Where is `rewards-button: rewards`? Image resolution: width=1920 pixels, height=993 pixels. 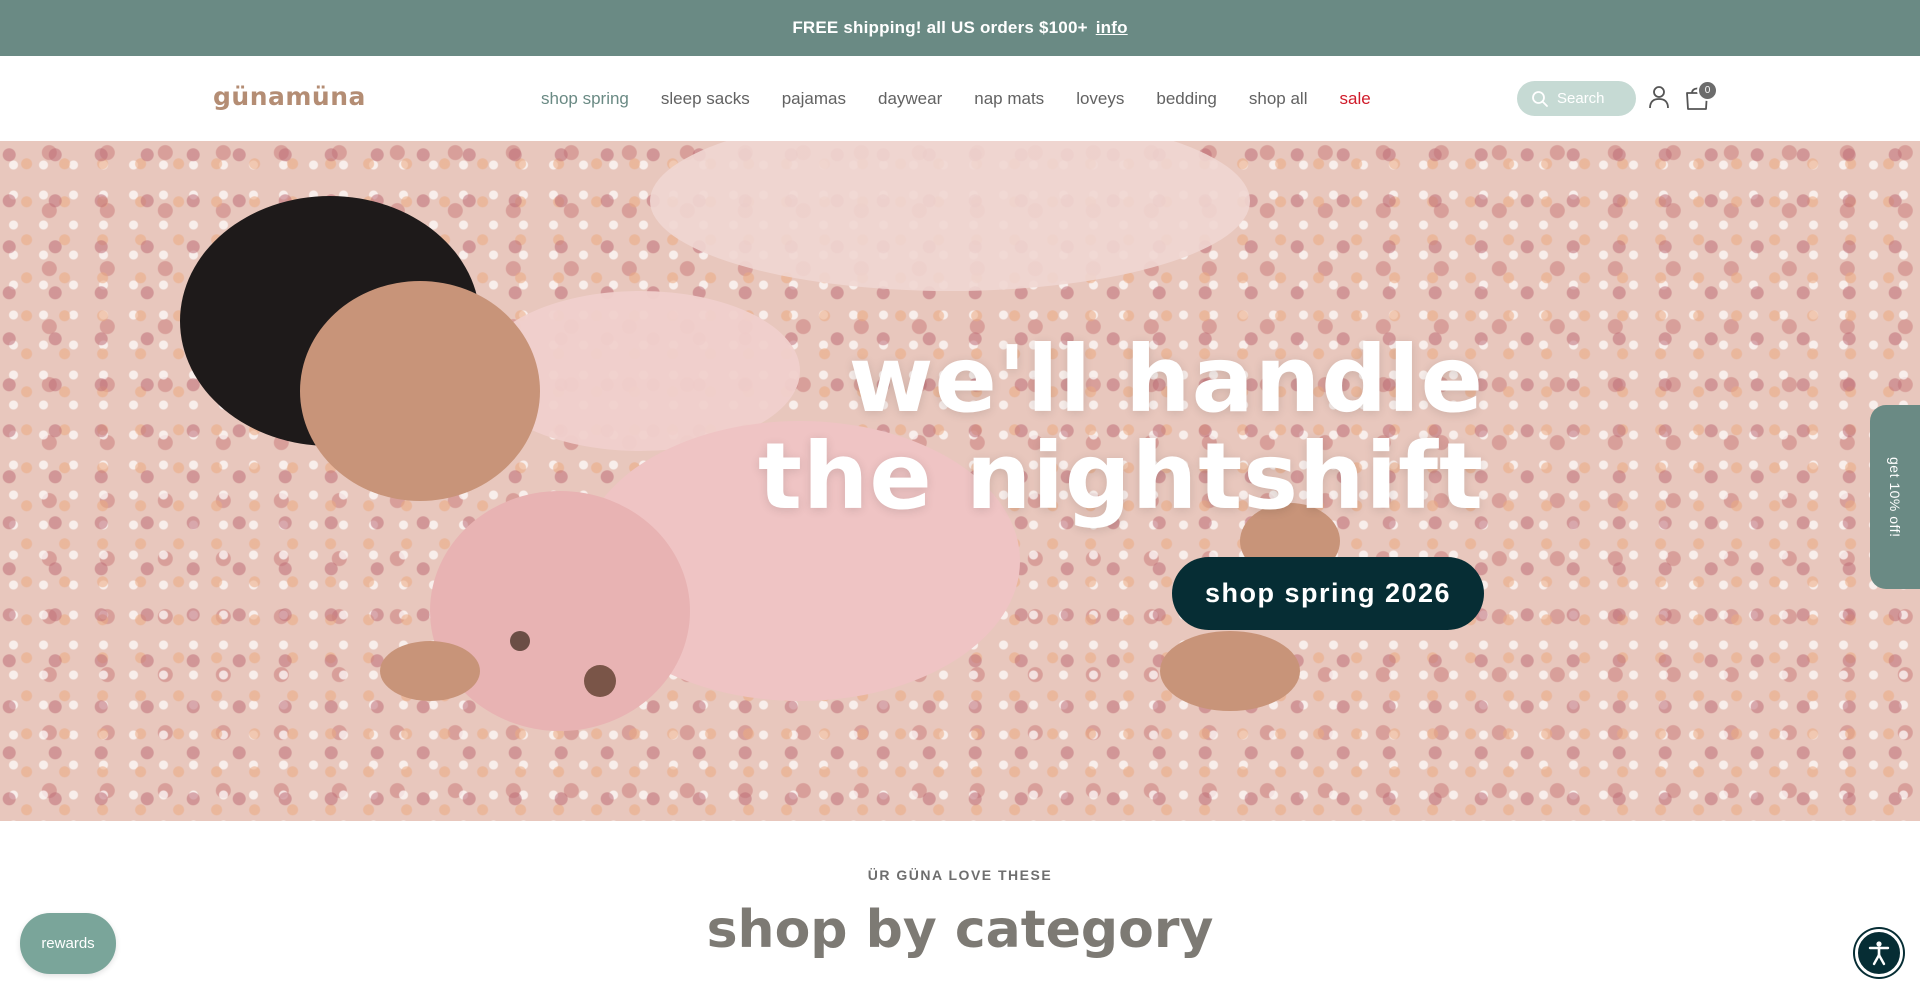 rewards-button: rewards is located at coordinates (68, 943).